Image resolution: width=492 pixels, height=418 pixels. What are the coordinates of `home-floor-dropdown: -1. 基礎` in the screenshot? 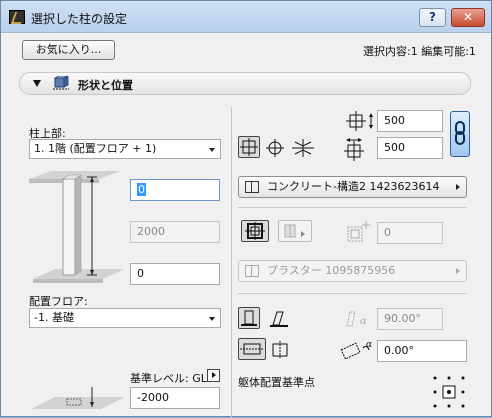 It's located at (125, 318).